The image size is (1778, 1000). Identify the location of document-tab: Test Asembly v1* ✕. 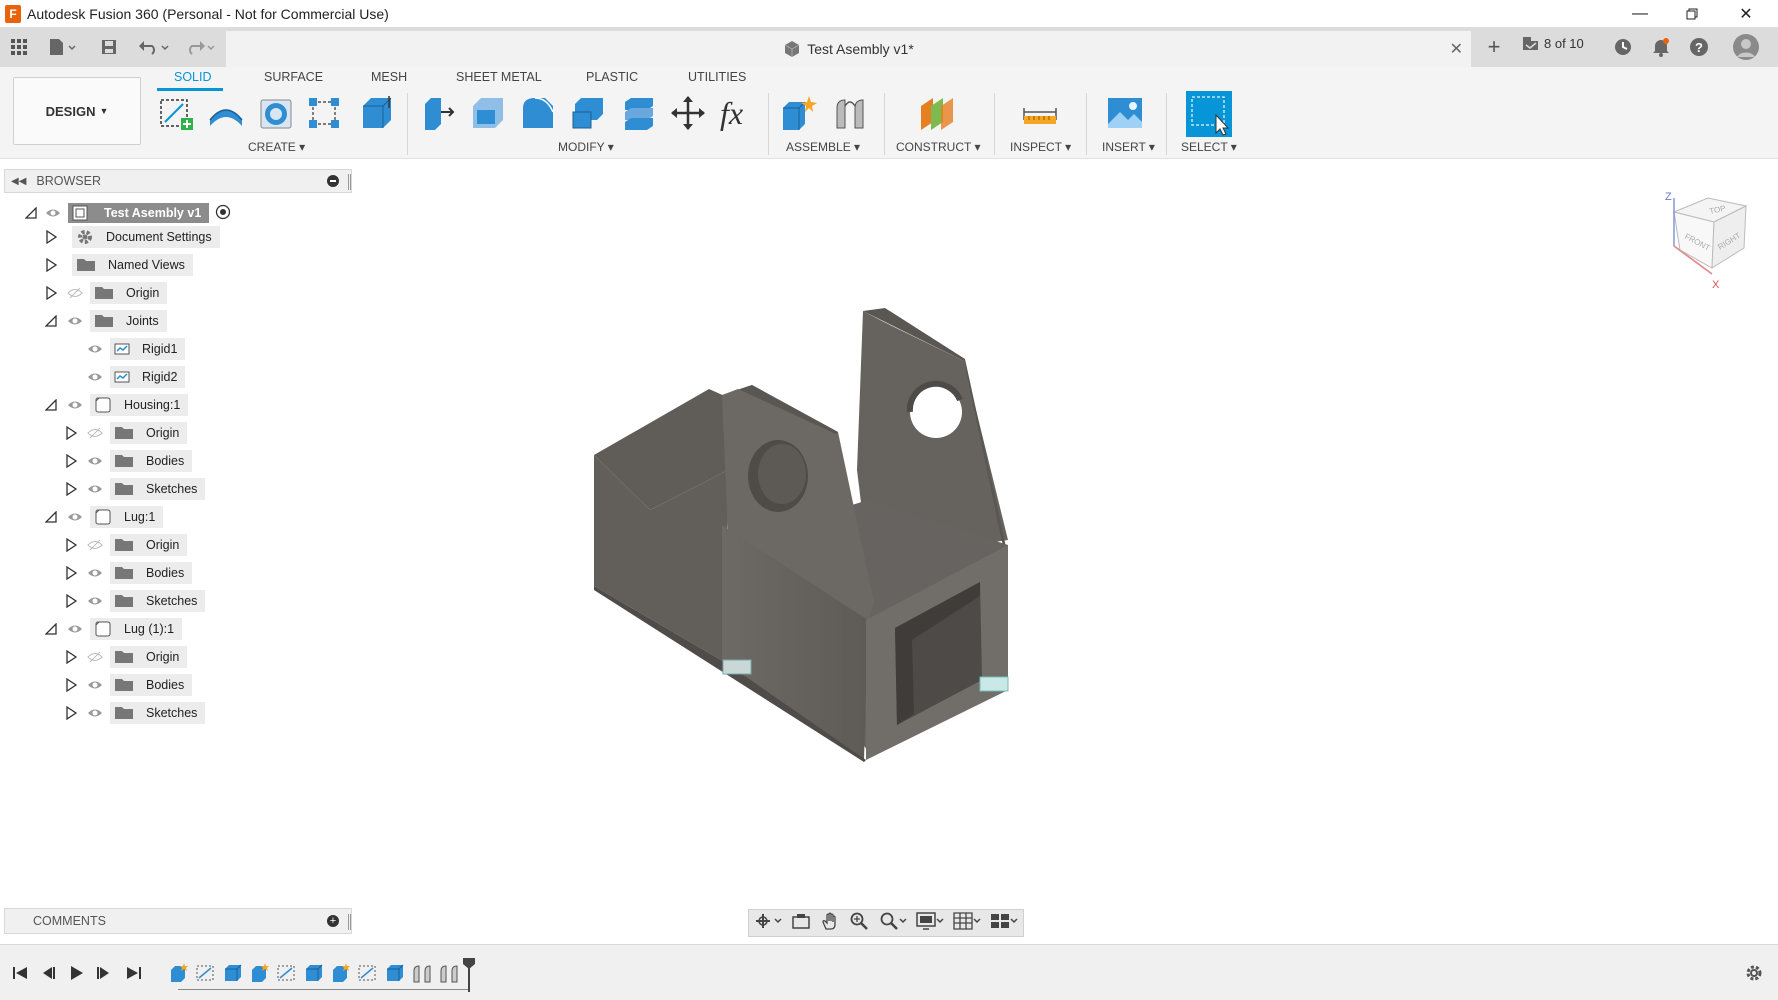
(848, 49).